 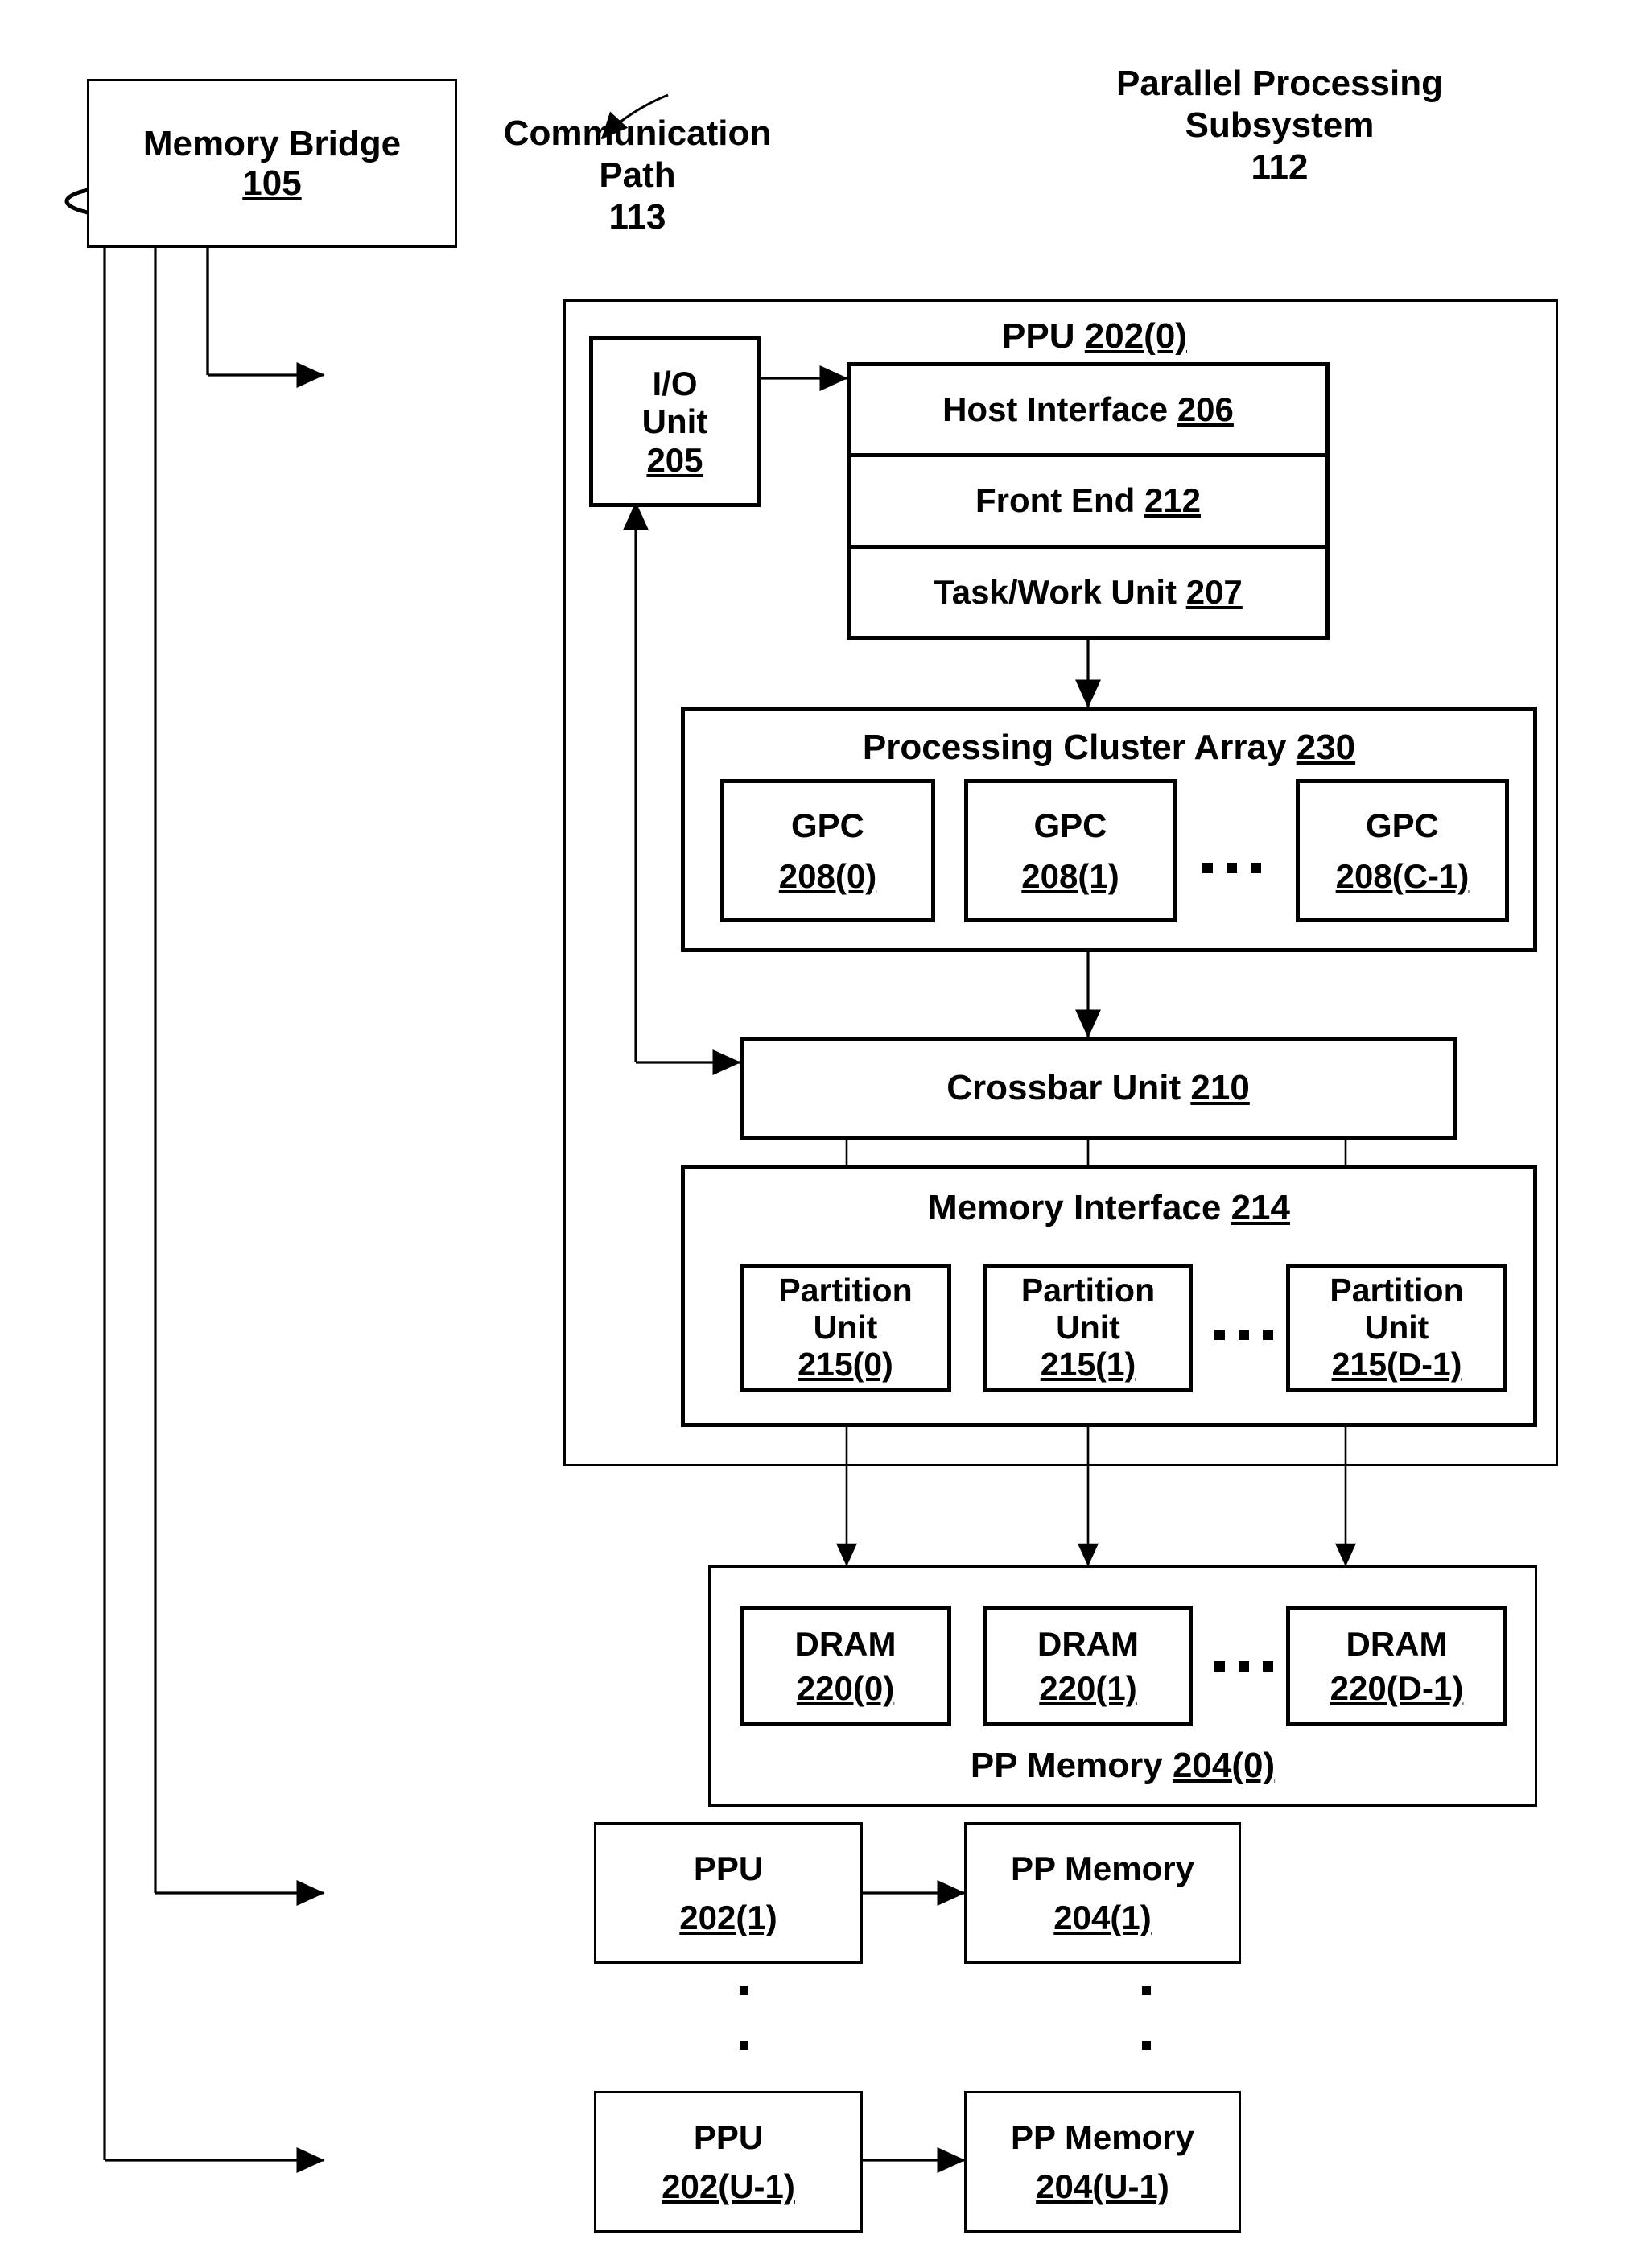 I want to click on crossbar-unit-box: Crossbar Unit 210, so click(x=1098, y=1088).